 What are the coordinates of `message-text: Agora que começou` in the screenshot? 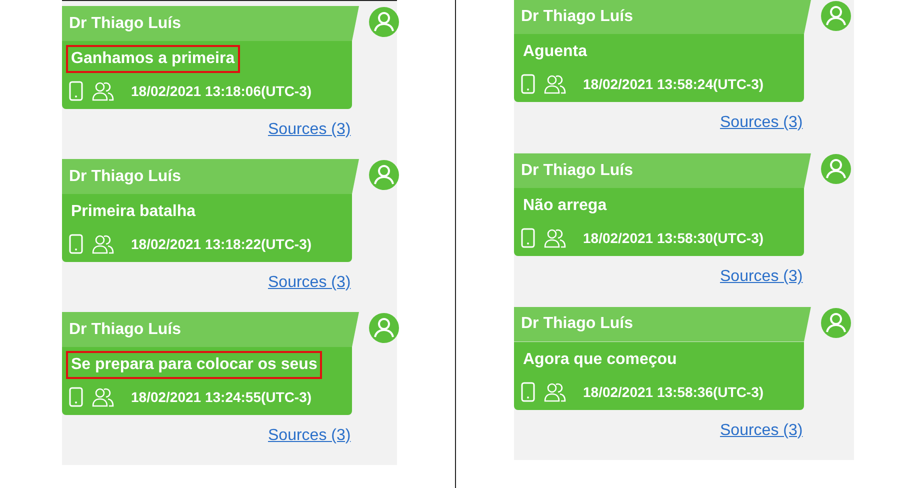 It's located at (600, 360).